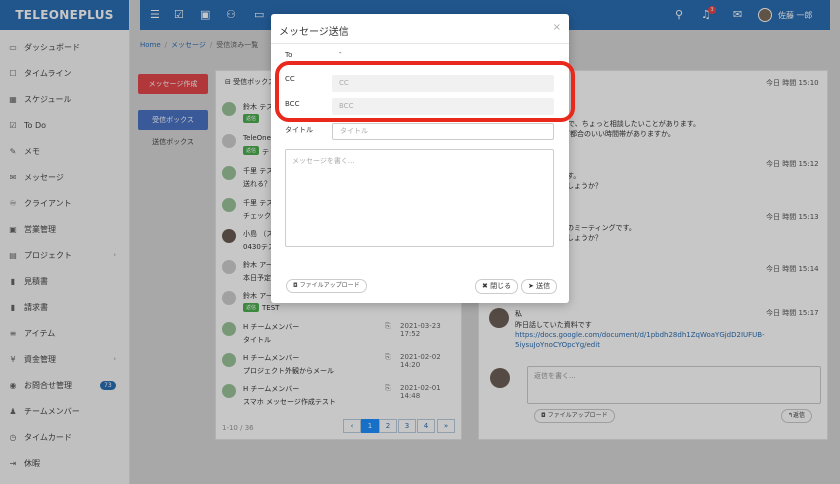 This screenshot has height=484, width=840. What do you see at coordinates (425, 91) in the screenshot?
I see `highlight-annotation` at bounding box center [425, 91].